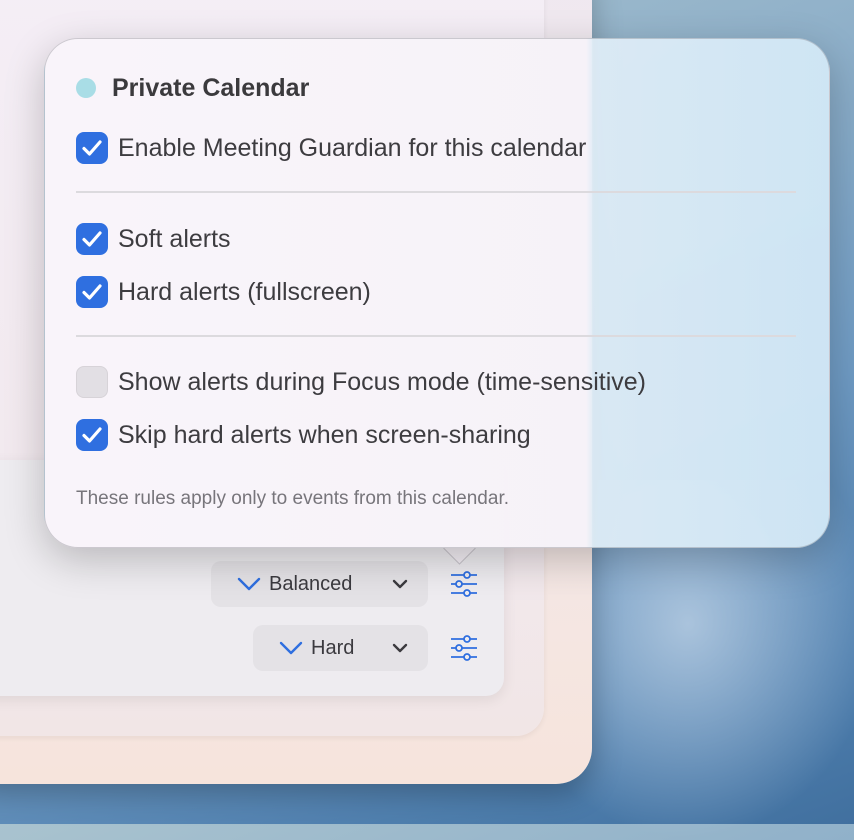 This screenshot has height=840, width=854. I want to click on calendar-color-dot, so click(86, 88).